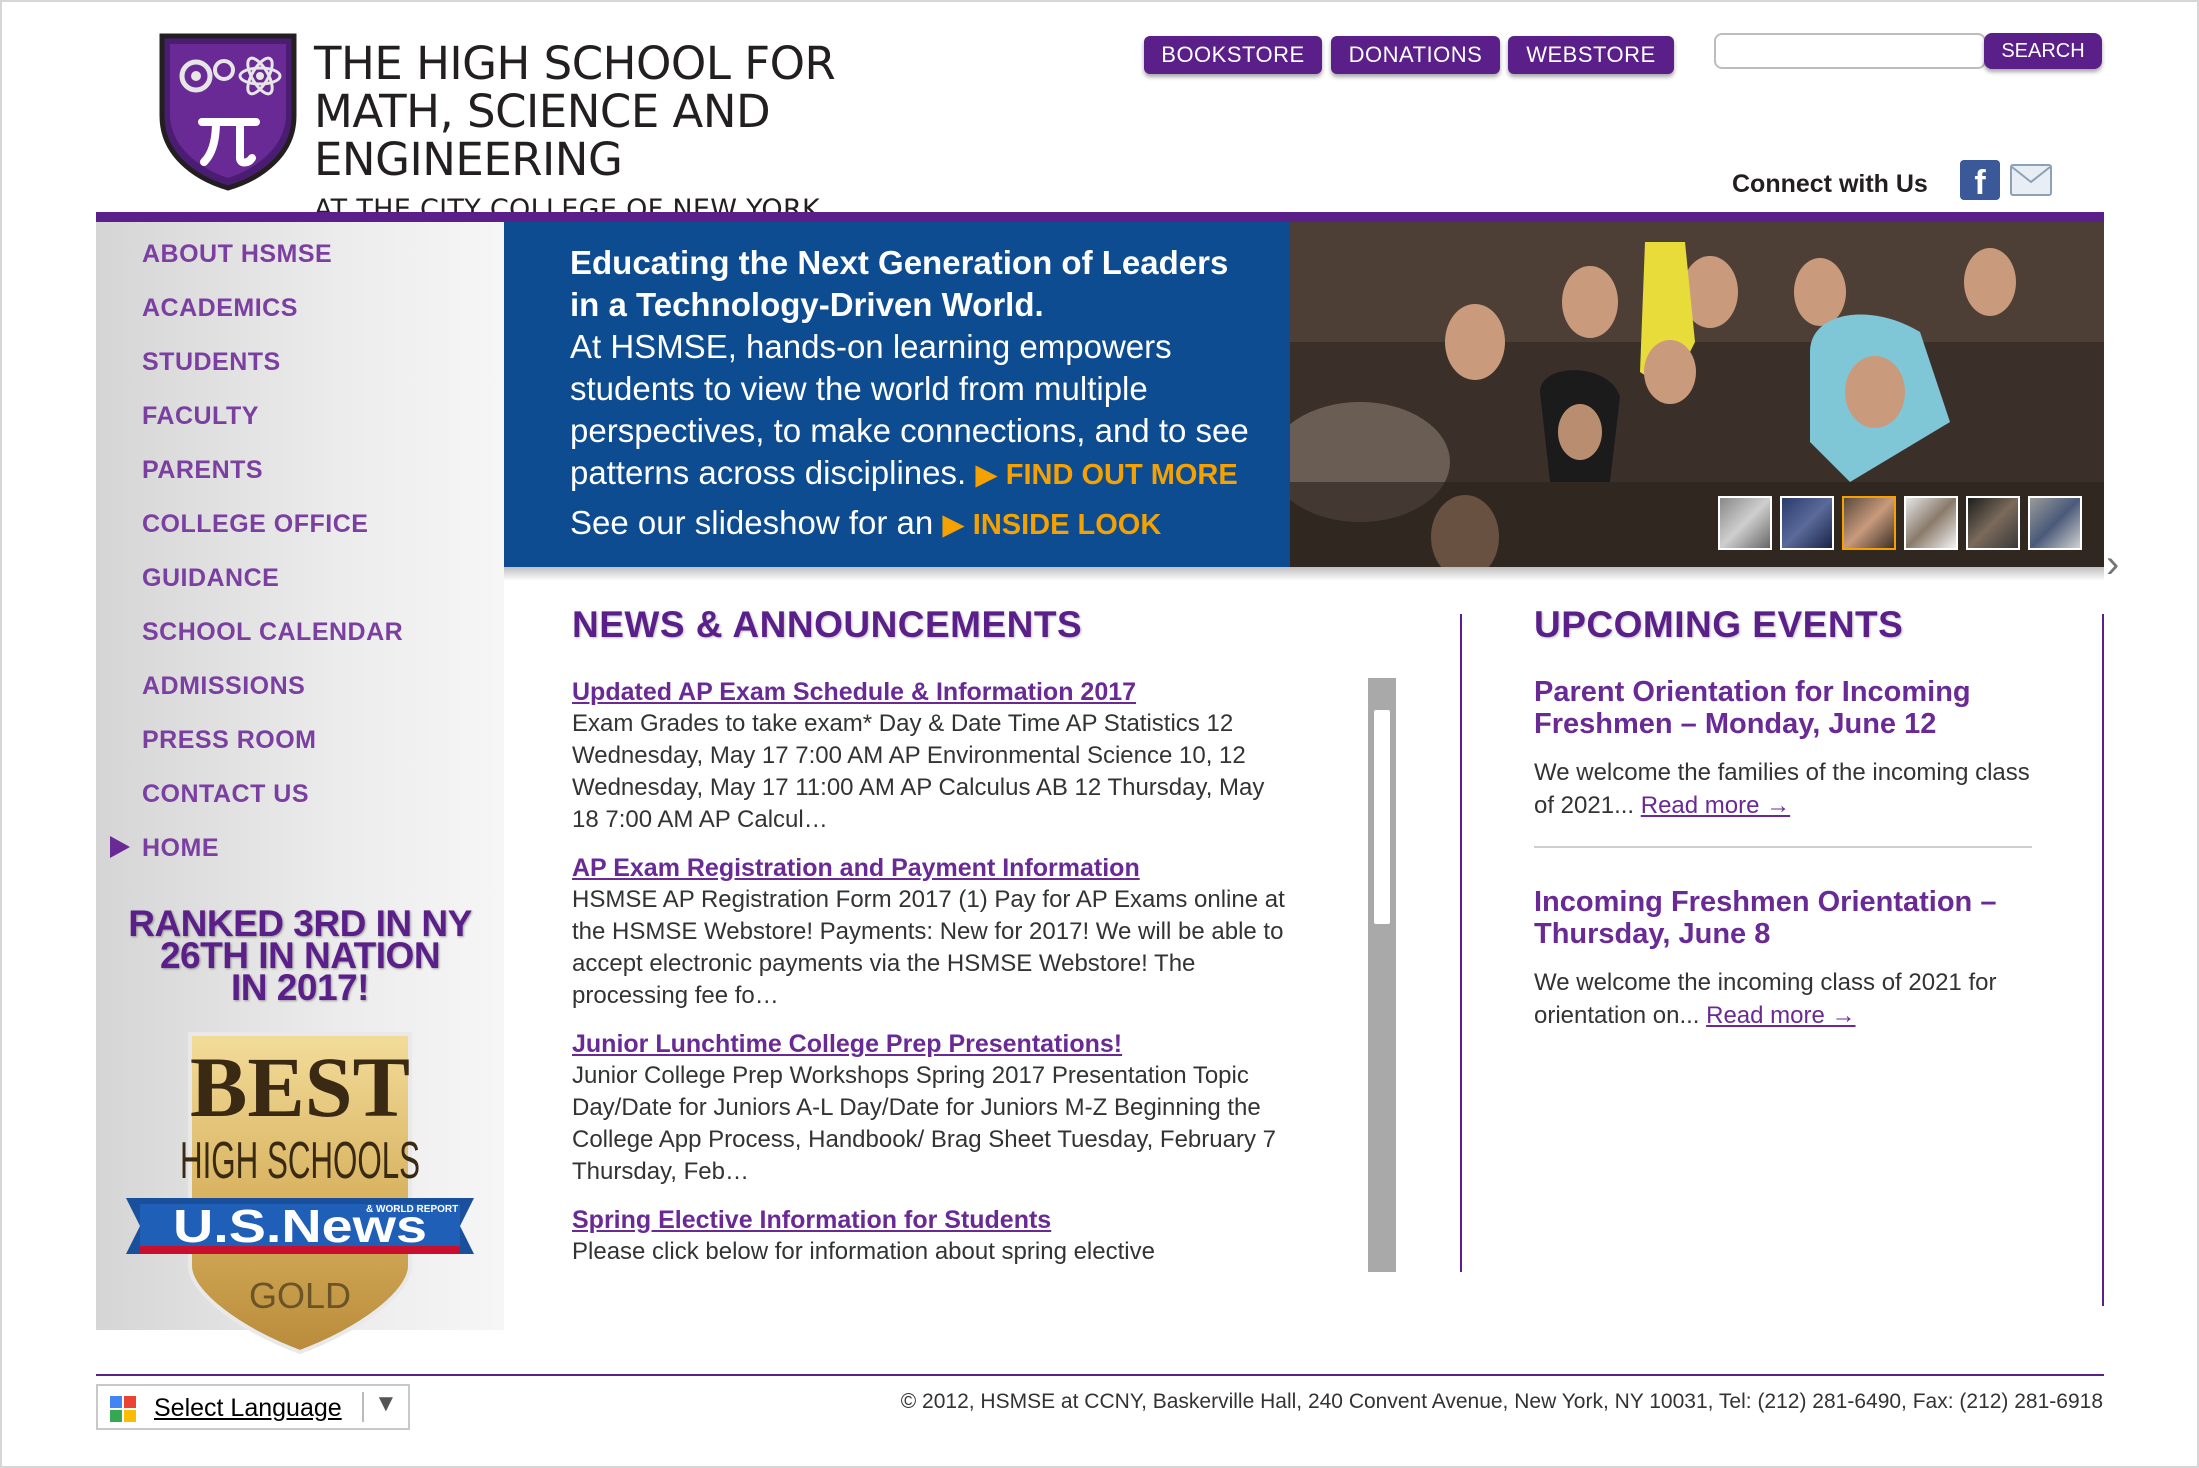 The height and width of the screenshot is (1468, 2199). I want to click on column-divider, so click(1461, 943).